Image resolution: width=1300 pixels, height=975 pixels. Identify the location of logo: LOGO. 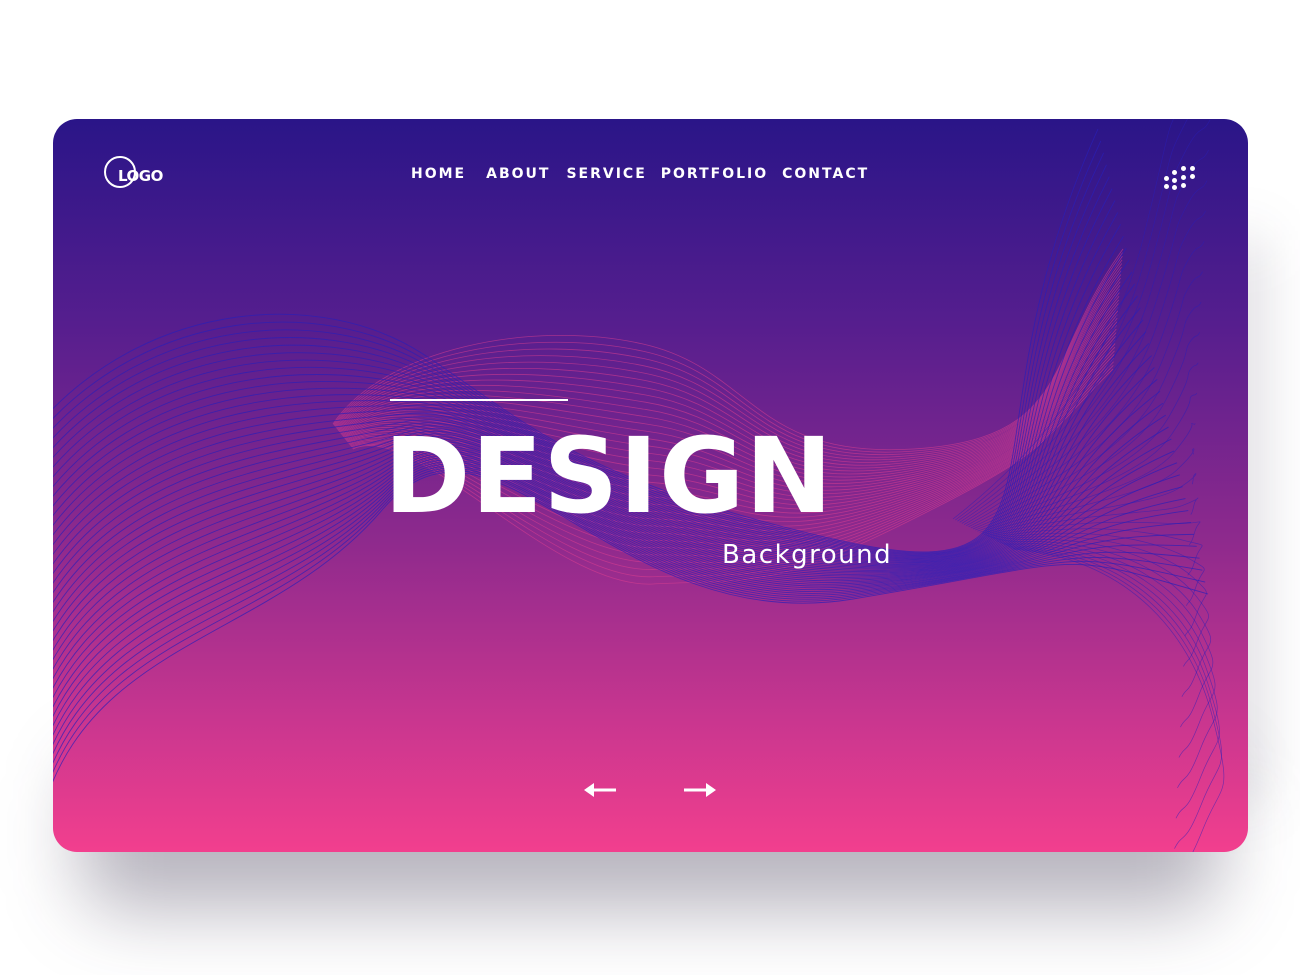
(133, 175).